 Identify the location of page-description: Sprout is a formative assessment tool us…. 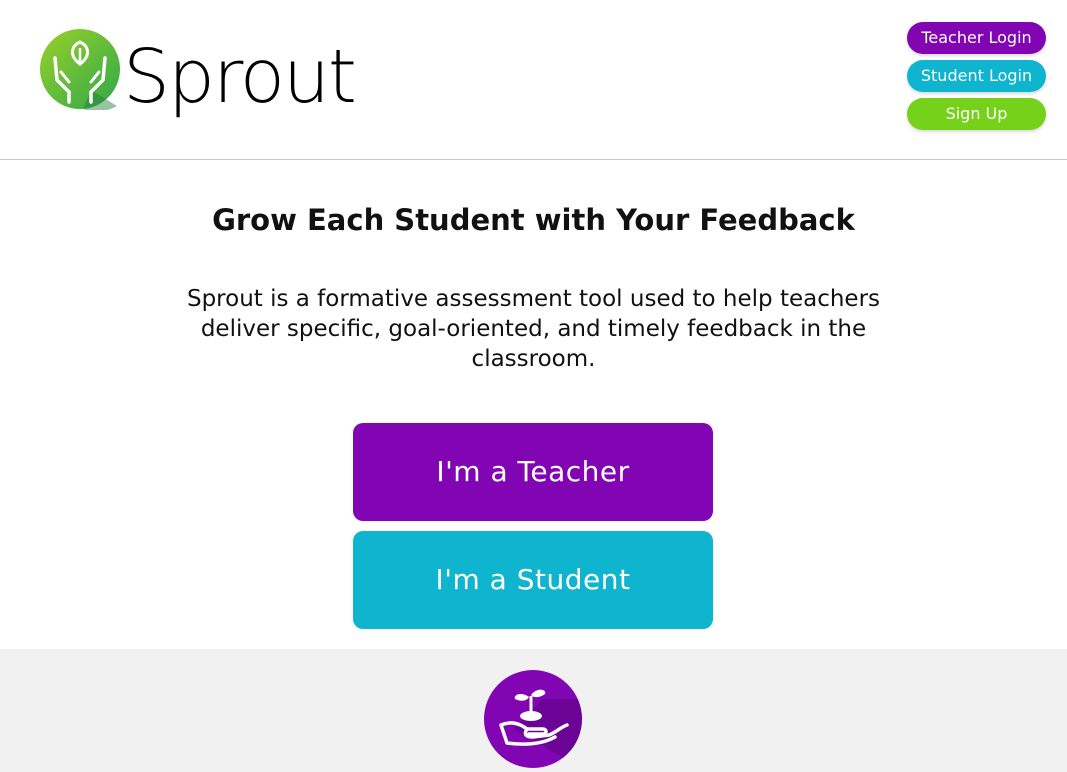
(533, 329).